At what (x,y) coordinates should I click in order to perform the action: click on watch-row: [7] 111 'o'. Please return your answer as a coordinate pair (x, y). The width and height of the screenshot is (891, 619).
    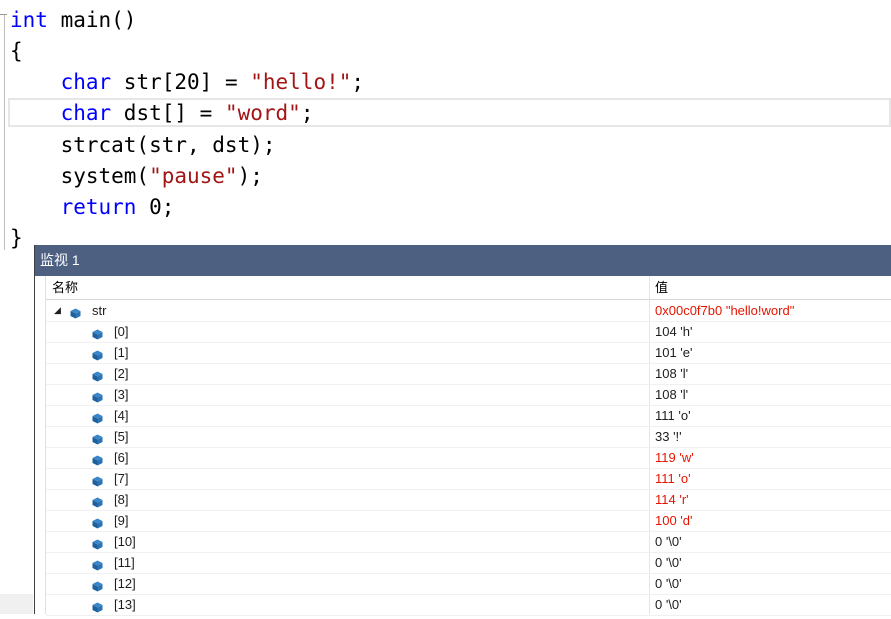
    Looking at the image, I should click on (468, 479).